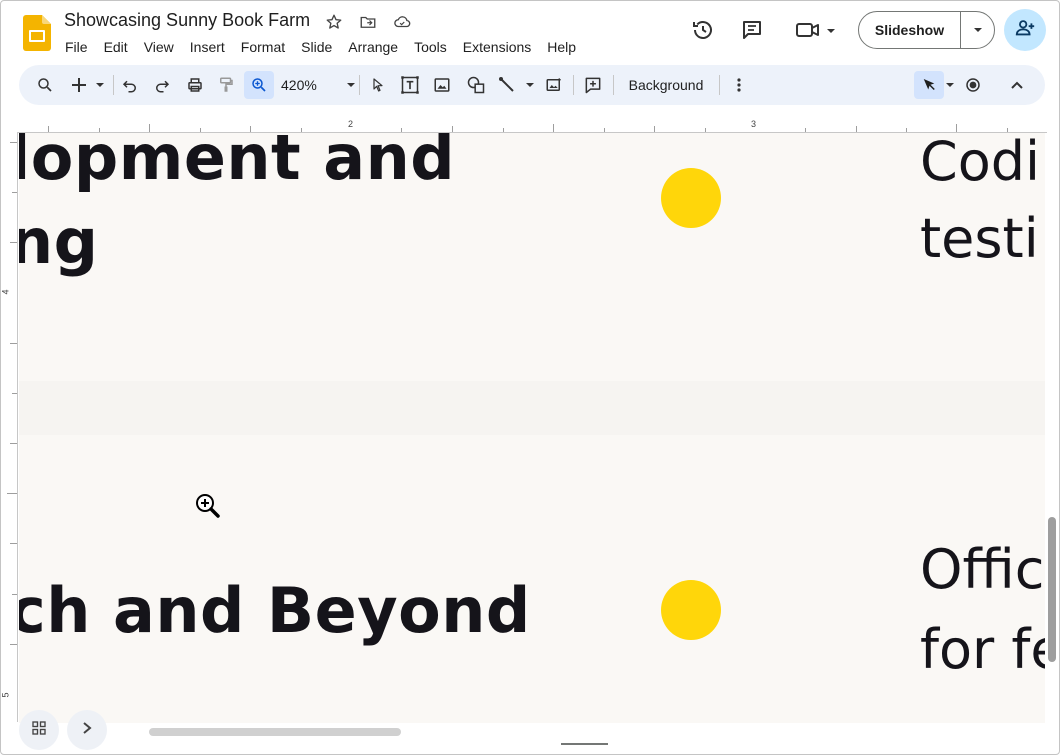 Image resolution: width=1060 pixels, height=755 pixels. What do you see at coordinates (561, 47) in the screenshot?
I see `menu-help: Help` at bounding box center [561, 47].